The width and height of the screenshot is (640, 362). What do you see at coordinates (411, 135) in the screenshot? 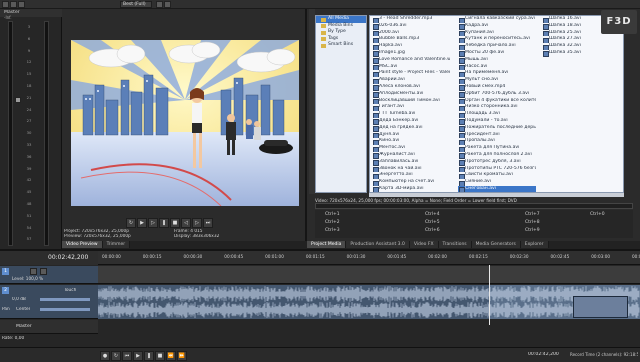
I see `media-file-item: Дуня.avi` at bounding box center [411, 135].